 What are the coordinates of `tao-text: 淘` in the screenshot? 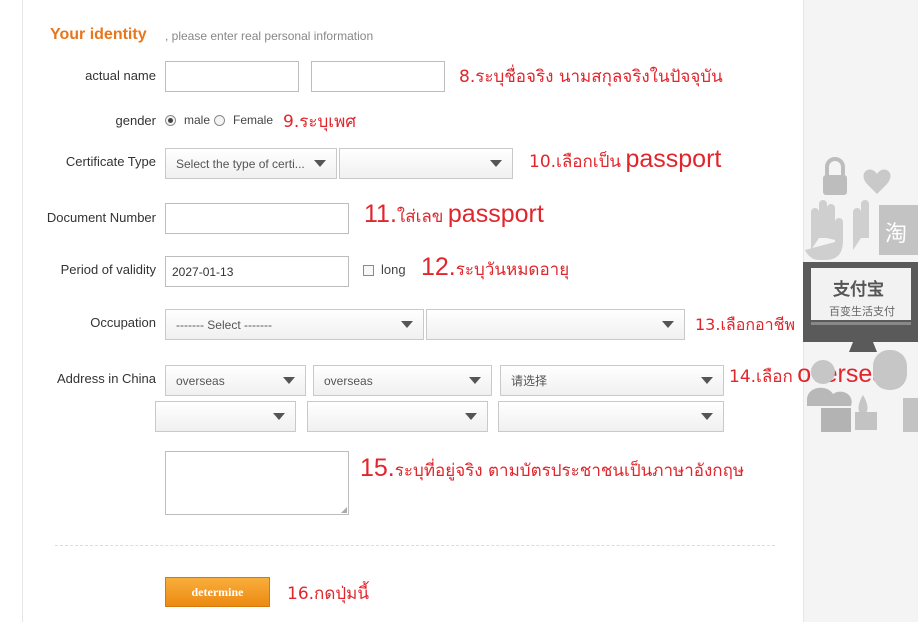 It's located at (896, 234).